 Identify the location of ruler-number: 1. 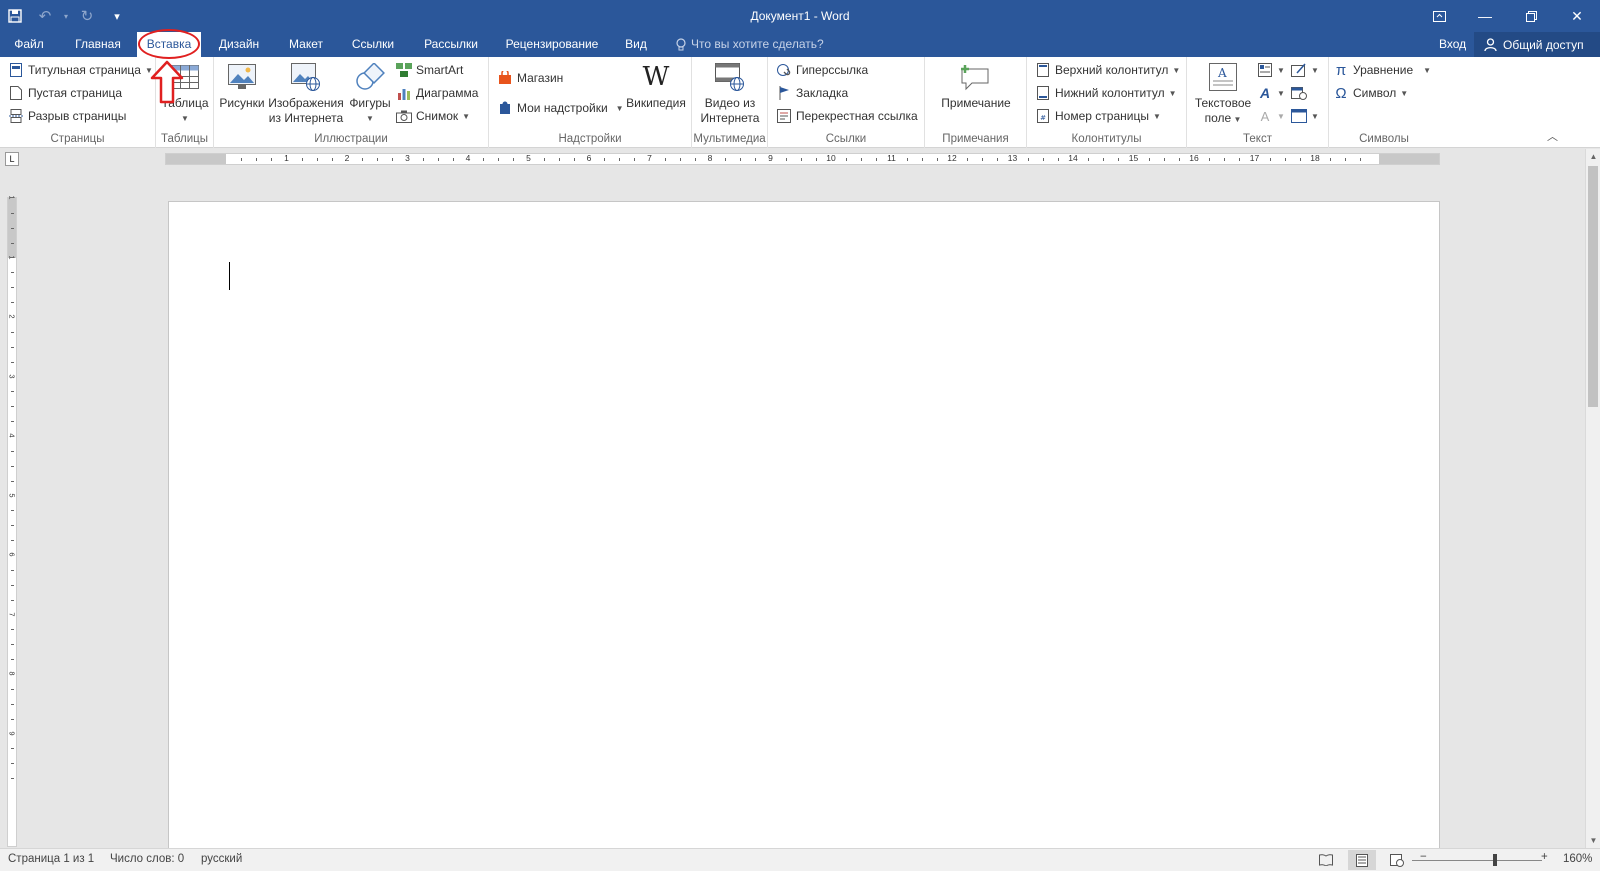
(286, 158).